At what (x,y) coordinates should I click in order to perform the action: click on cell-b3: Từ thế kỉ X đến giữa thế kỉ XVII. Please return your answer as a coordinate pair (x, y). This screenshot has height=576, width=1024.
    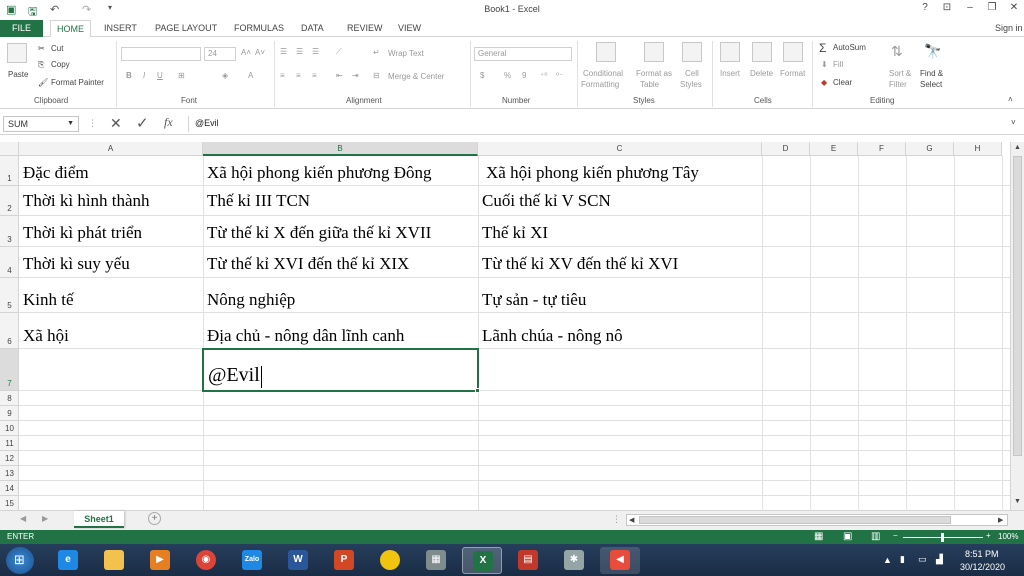
    Looking at the image, I should click on (319, 233).